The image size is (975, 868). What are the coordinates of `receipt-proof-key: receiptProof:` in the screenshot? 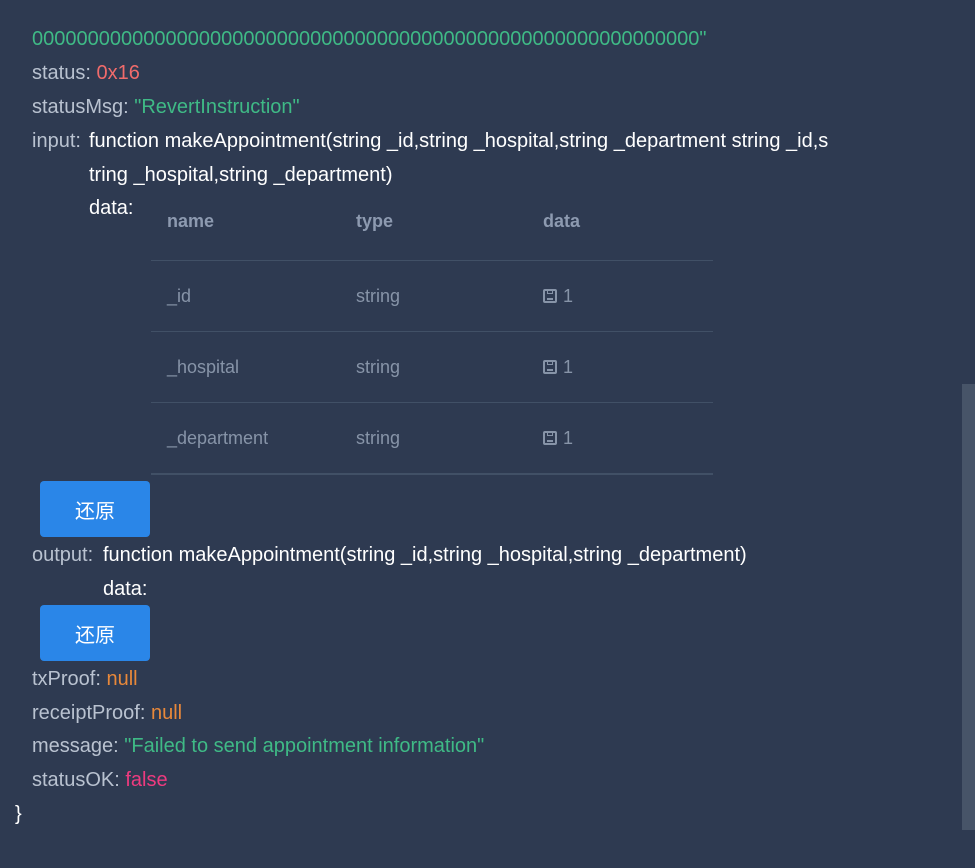 It's located at (89, 713).